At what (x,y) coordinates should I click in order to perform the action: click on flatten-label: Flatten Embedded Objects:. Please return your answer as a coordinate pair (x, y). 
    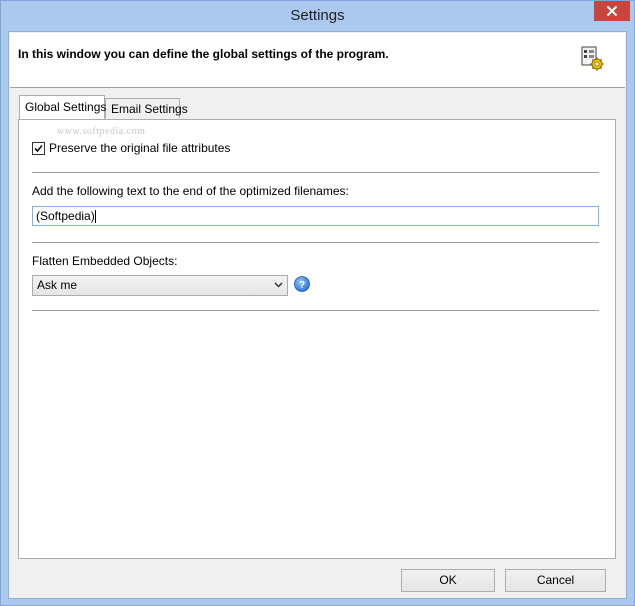
    Looking at the image, I should click on (105, 261).